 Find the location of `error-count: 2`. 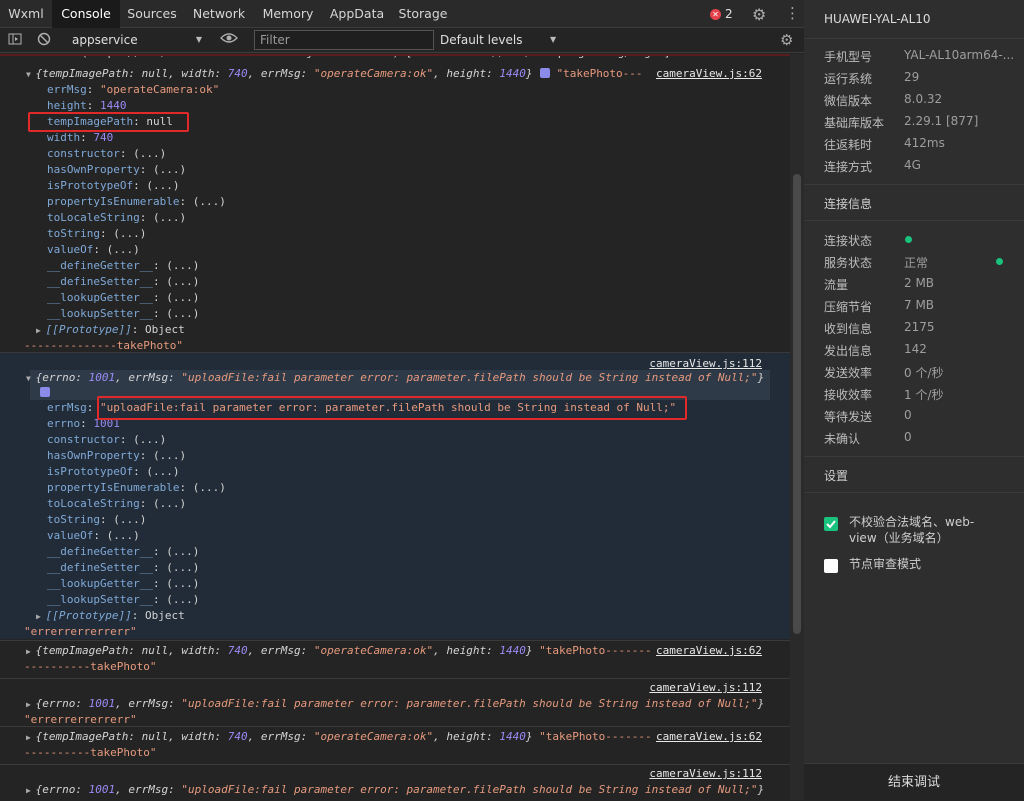

error-count: 2 is located at coordinates (729, 14).